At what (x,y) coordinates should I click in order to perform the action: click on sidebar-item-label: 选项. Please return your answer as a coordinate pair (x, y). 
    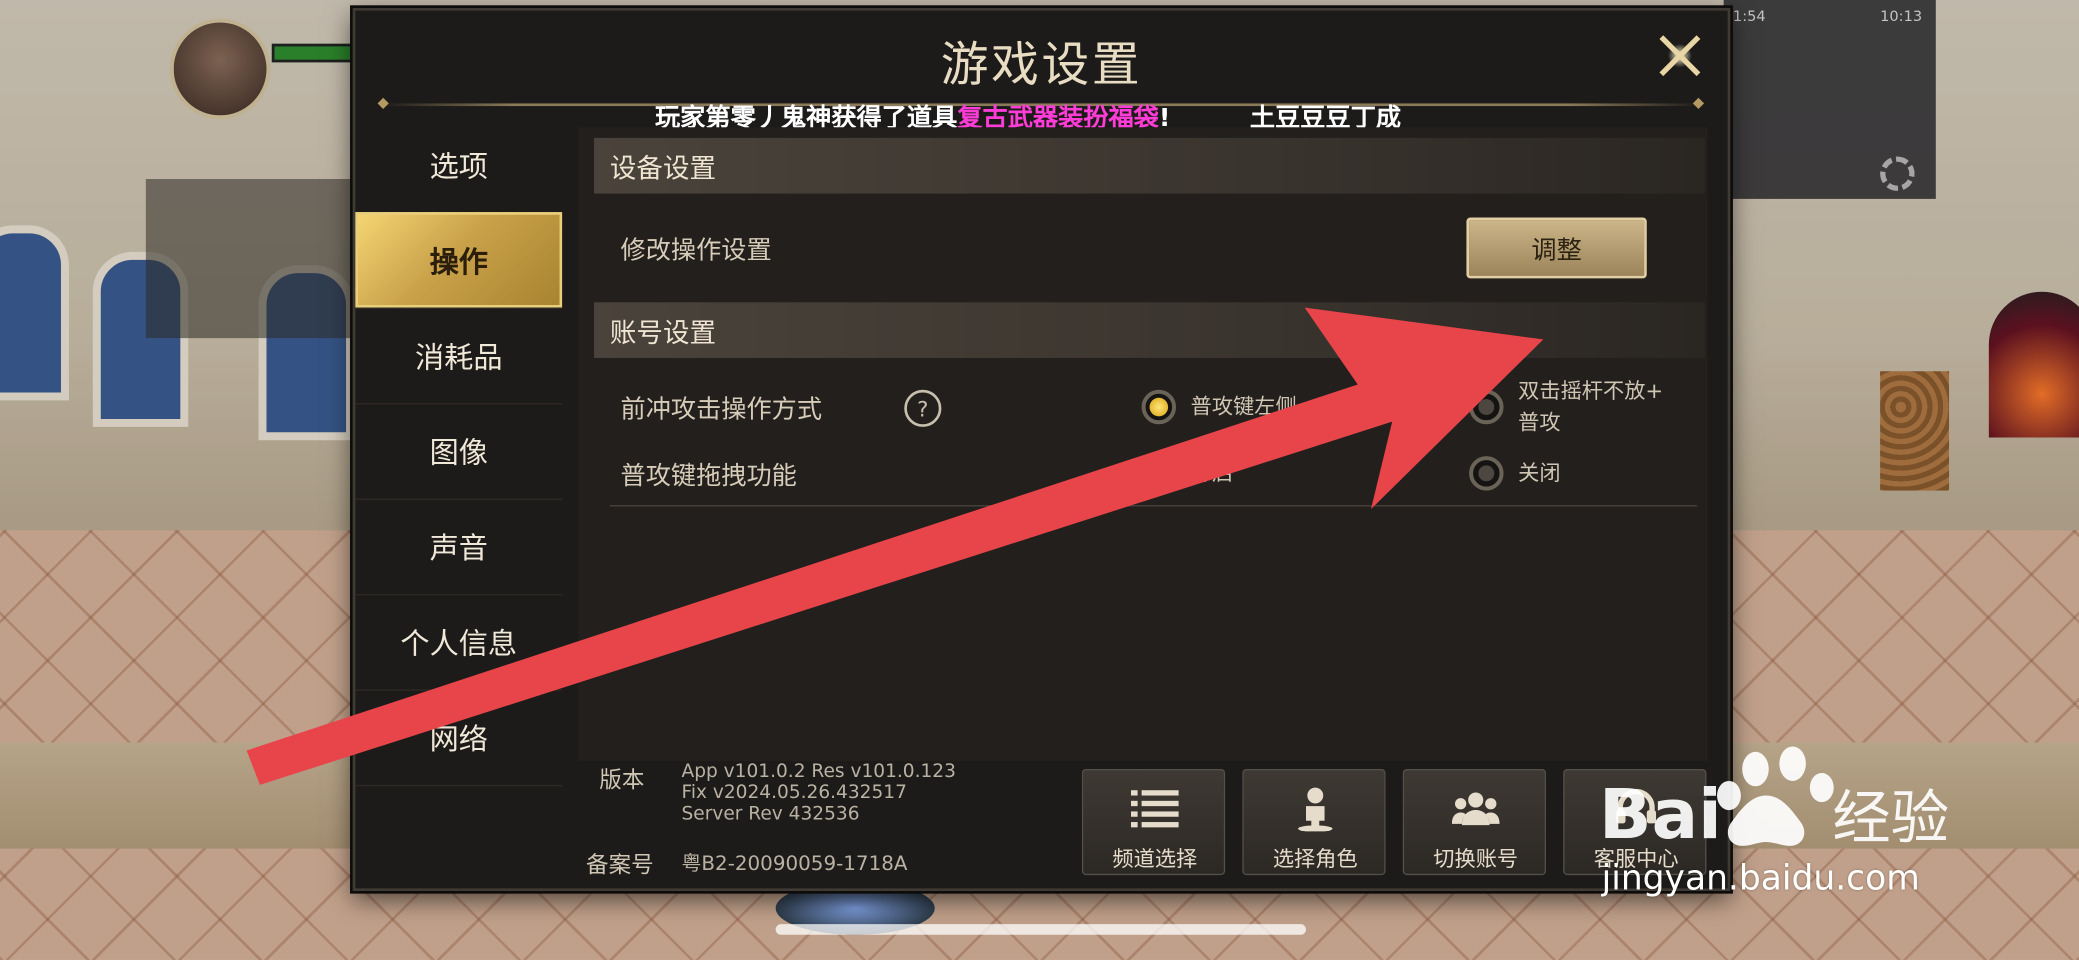
    Looking at the image, I should click on (458, 168).